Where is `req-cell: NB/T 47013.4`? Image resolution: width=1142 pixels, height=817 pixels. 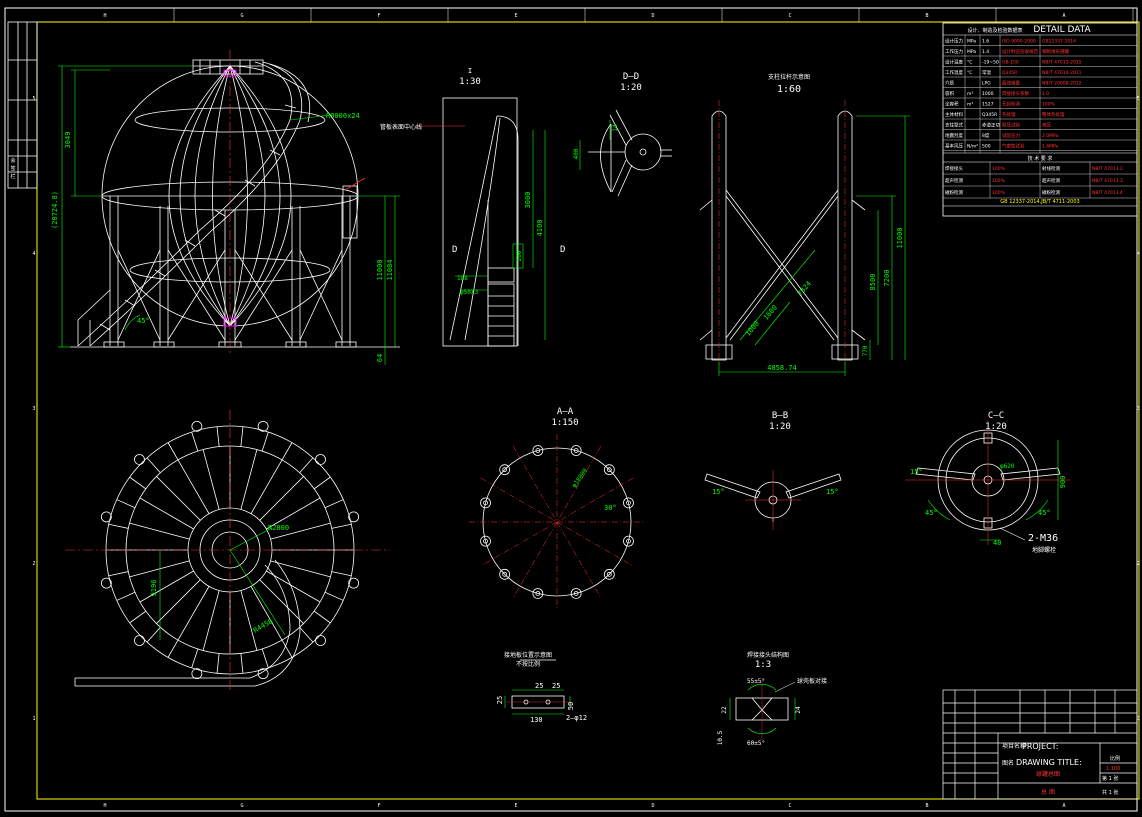 req-cell: NB/T 47013.4 is located at coordinates (1107, 193).